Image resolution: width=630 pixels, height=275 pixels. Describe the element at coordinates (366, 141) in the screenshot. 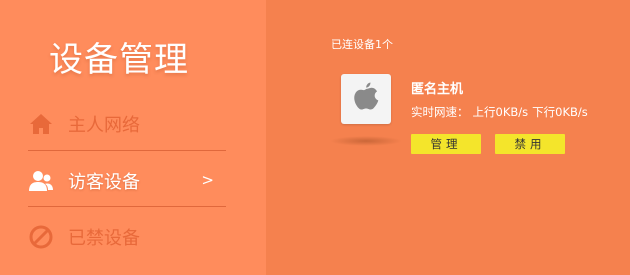

I see `device-shadow` at that location.